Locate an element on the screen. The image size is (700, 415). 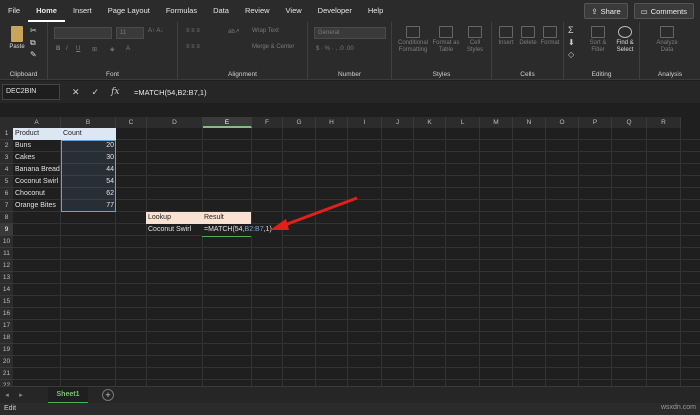
font-name-field is located at coordinates (83, 33).